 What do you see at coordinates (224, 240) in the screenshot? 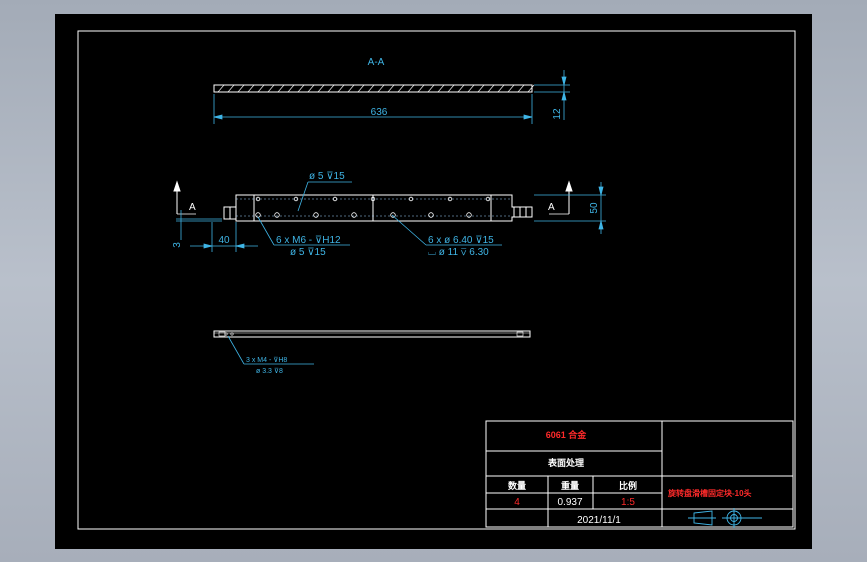
I see `offset-x-dimension-text: 40` at bounding box center [224, 240].